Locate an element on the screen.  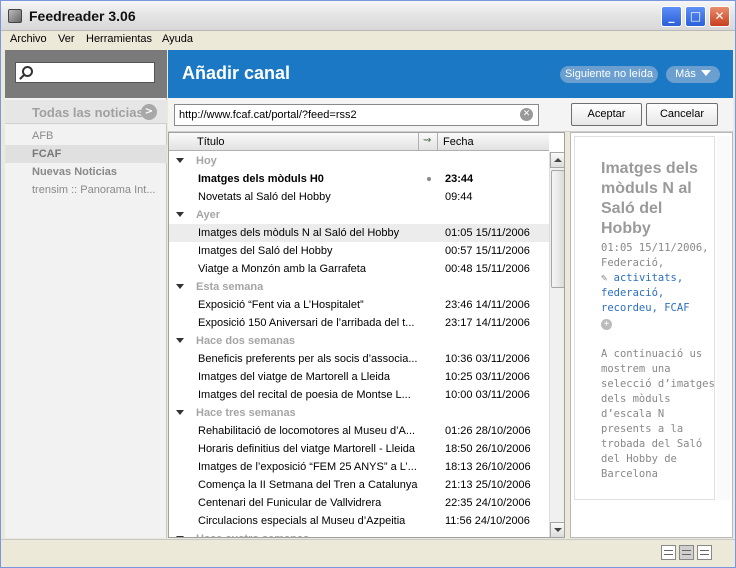
row-date: 21:13 25/10/2006 is located at coordinates (488, 485).